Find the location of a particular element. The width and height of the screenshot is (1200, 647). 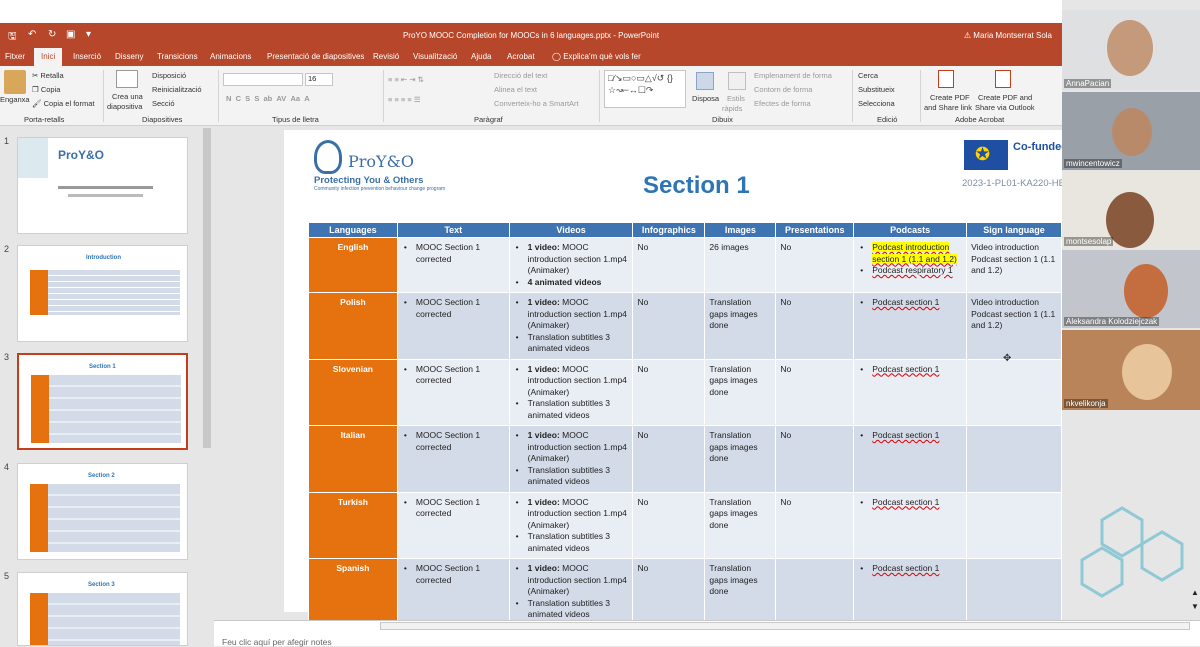

thumbnail-scrollbar is located at coordinates (207, 288).